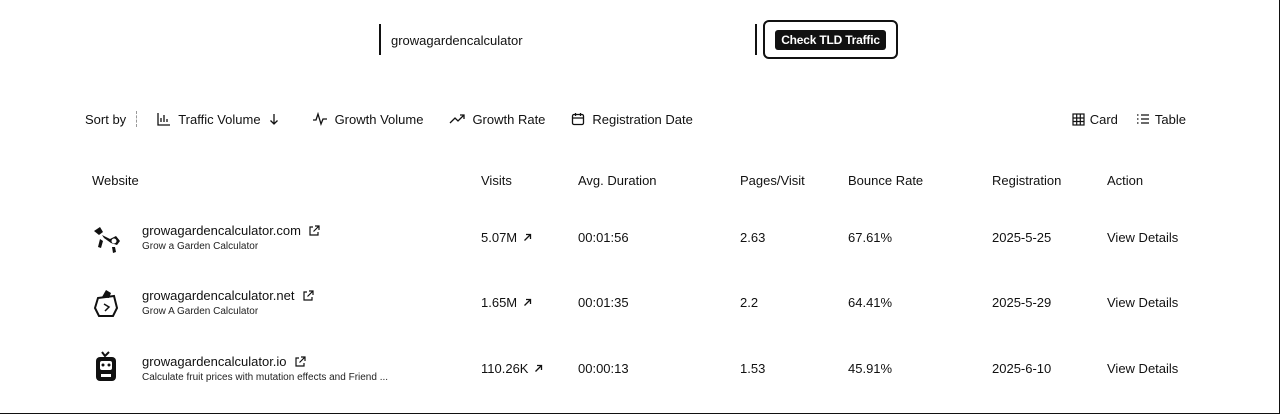  Describe the element at coordinates (749, 302) in the screenshot. I see `pages-cell: 2.2` at that location.